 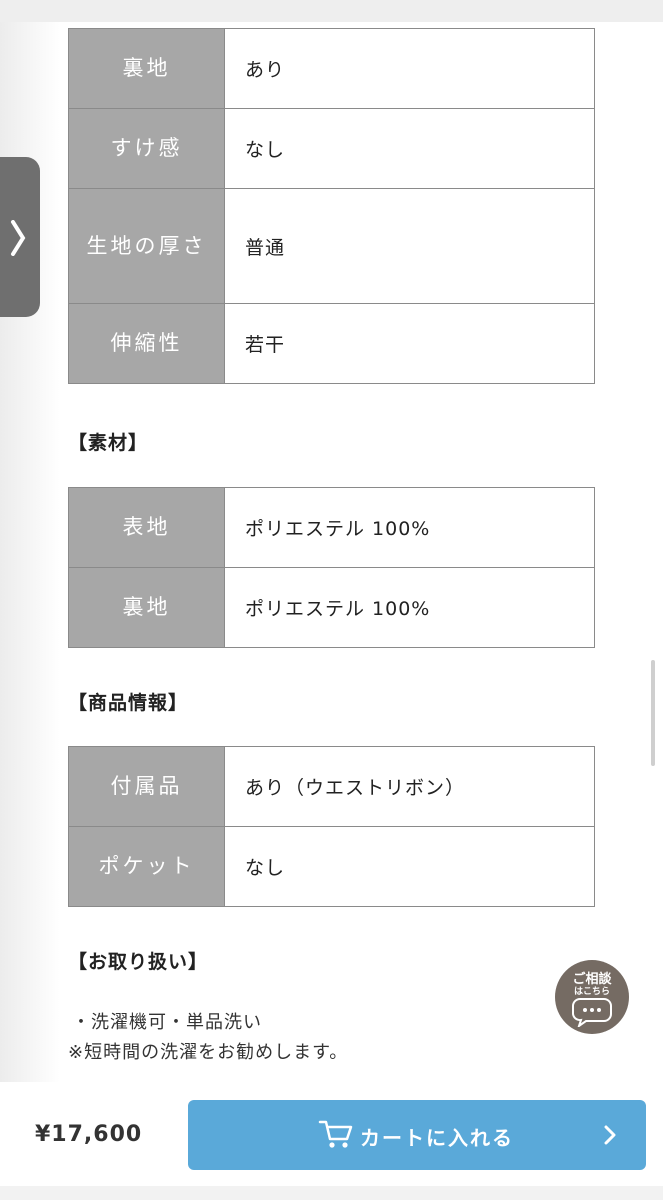 I want to click on row-label: 伸縮性, so click(x=146, y=343).